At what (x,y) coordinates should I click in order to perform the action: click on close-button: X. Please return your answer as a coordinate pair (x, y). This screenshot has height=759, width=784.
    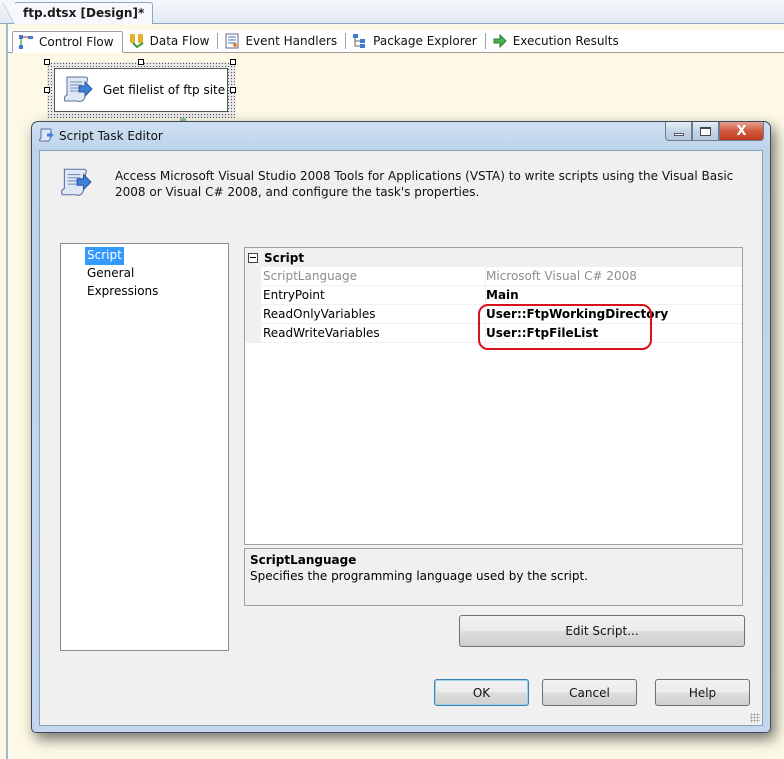
    Looking at the image, I should click on (741, 131).